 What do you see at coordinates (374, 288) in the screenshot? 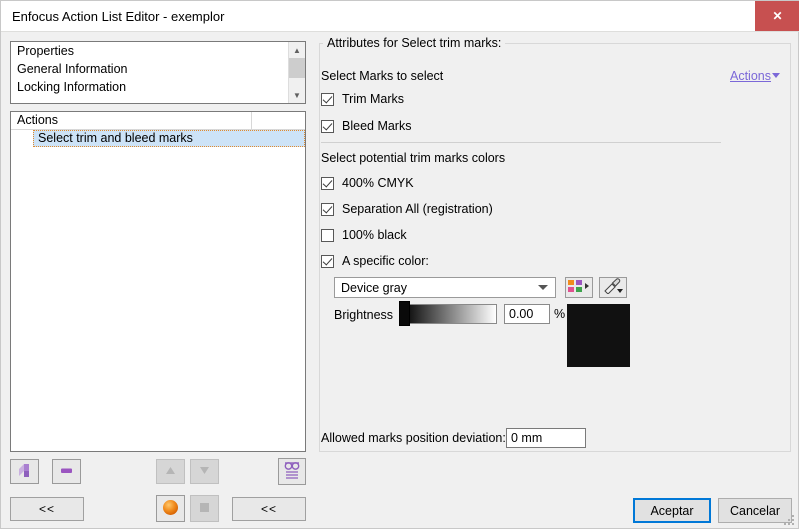
I see `colorspace-value: Device gray` at bounding box center [374, 288].